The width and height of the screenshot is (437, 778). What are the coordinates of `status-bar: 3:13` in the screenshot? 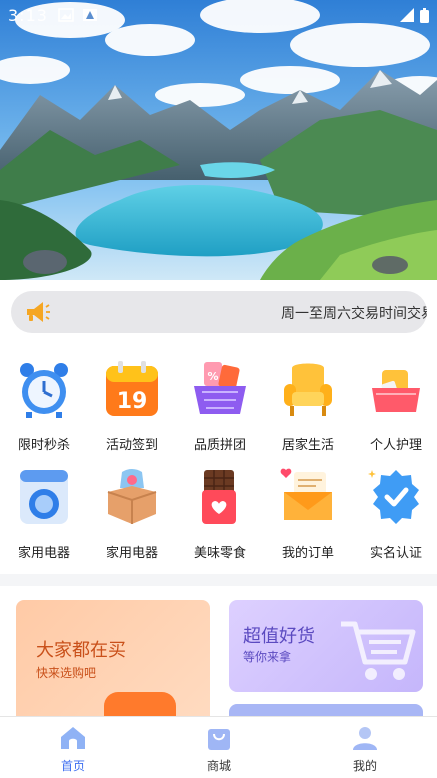 It's located at (218, 15).